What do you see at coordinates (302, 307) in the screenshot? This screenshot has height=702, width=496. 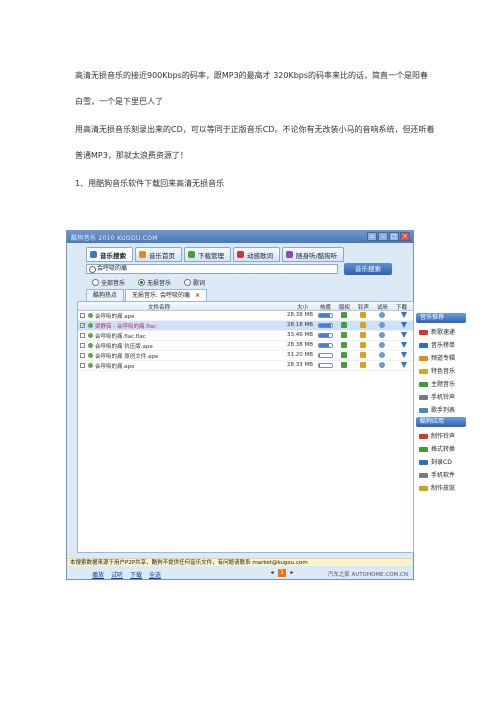 I see `col-size: 大小` at bounding box center [302, 307].